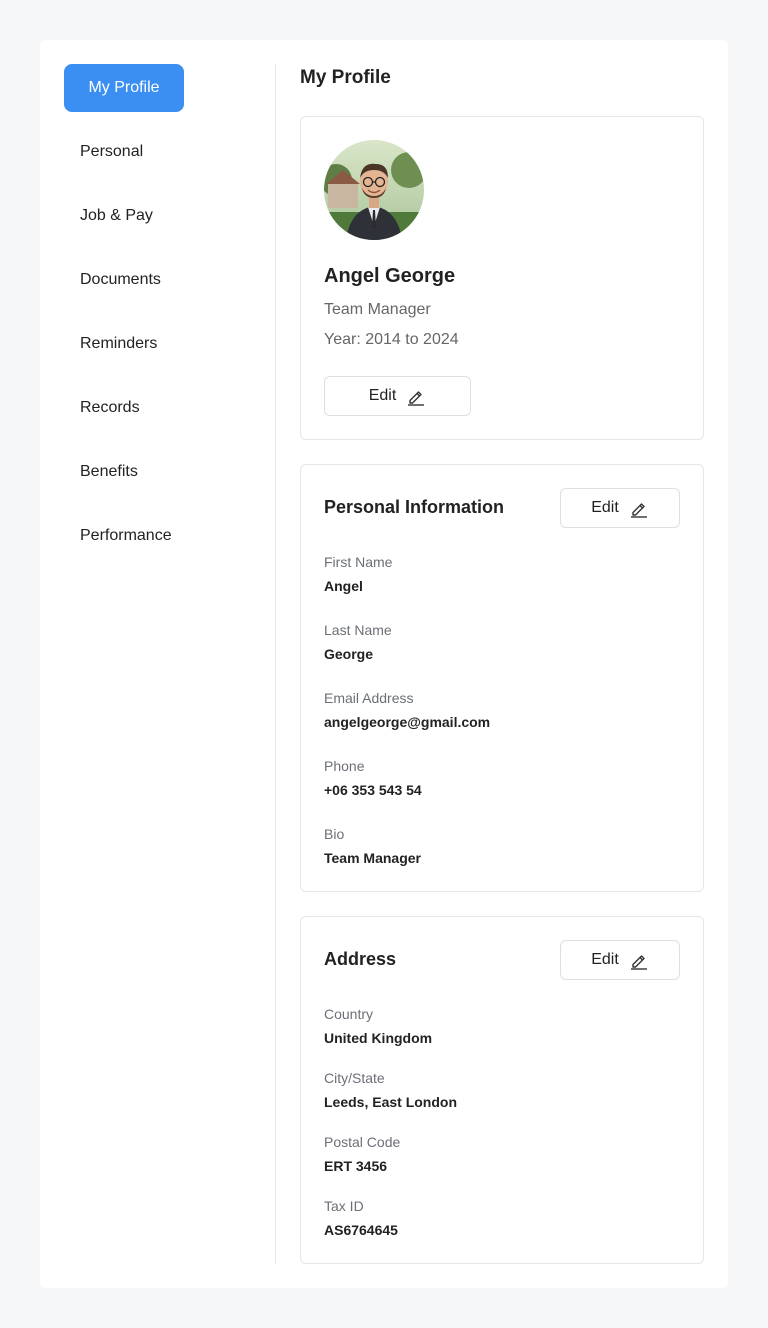 The height and width of the screenshot is (1328, 768). What do you see at coordinates (378, 1038) in the screenshot?
I see `field-value: United Kingdom` at bounding box center [378, 1038].